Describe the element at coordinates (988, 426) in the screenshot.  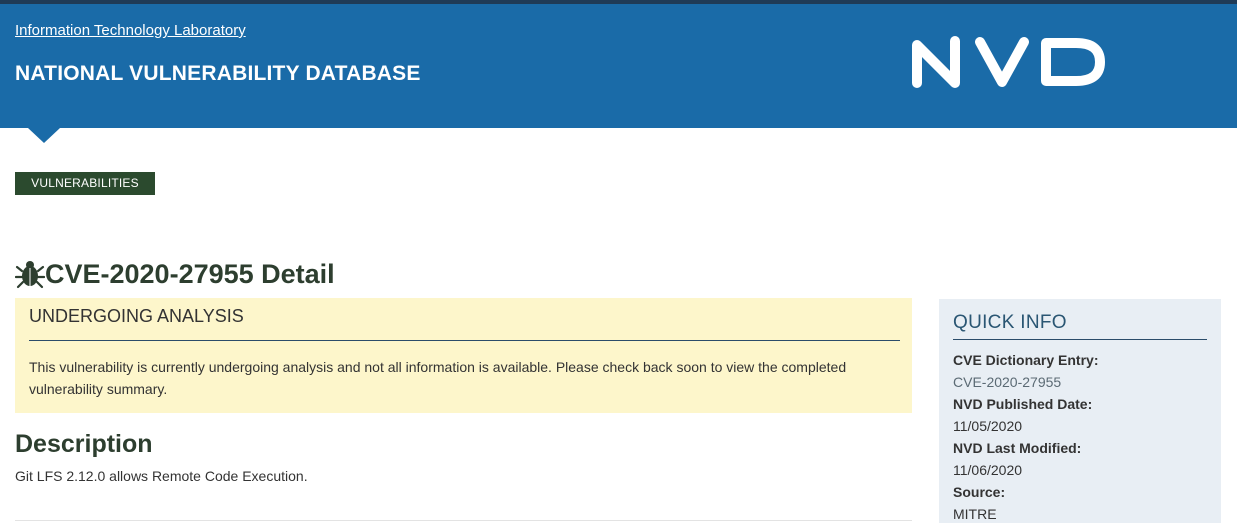
I see `published-date-value: 11/05/2020` at that location.